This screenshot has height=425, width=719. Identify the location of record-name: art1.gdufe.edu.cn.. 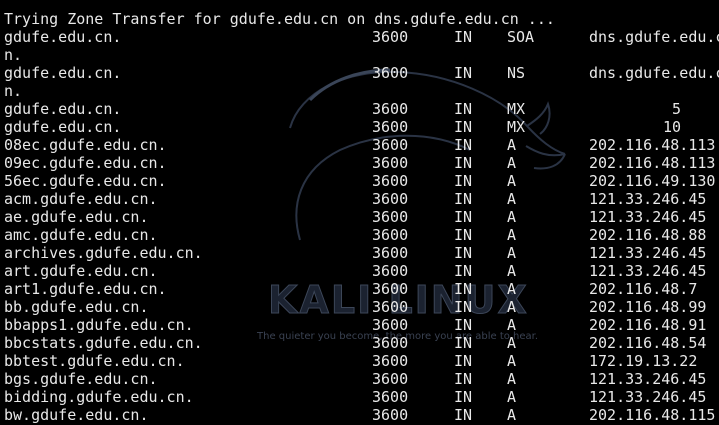
(85, 289).